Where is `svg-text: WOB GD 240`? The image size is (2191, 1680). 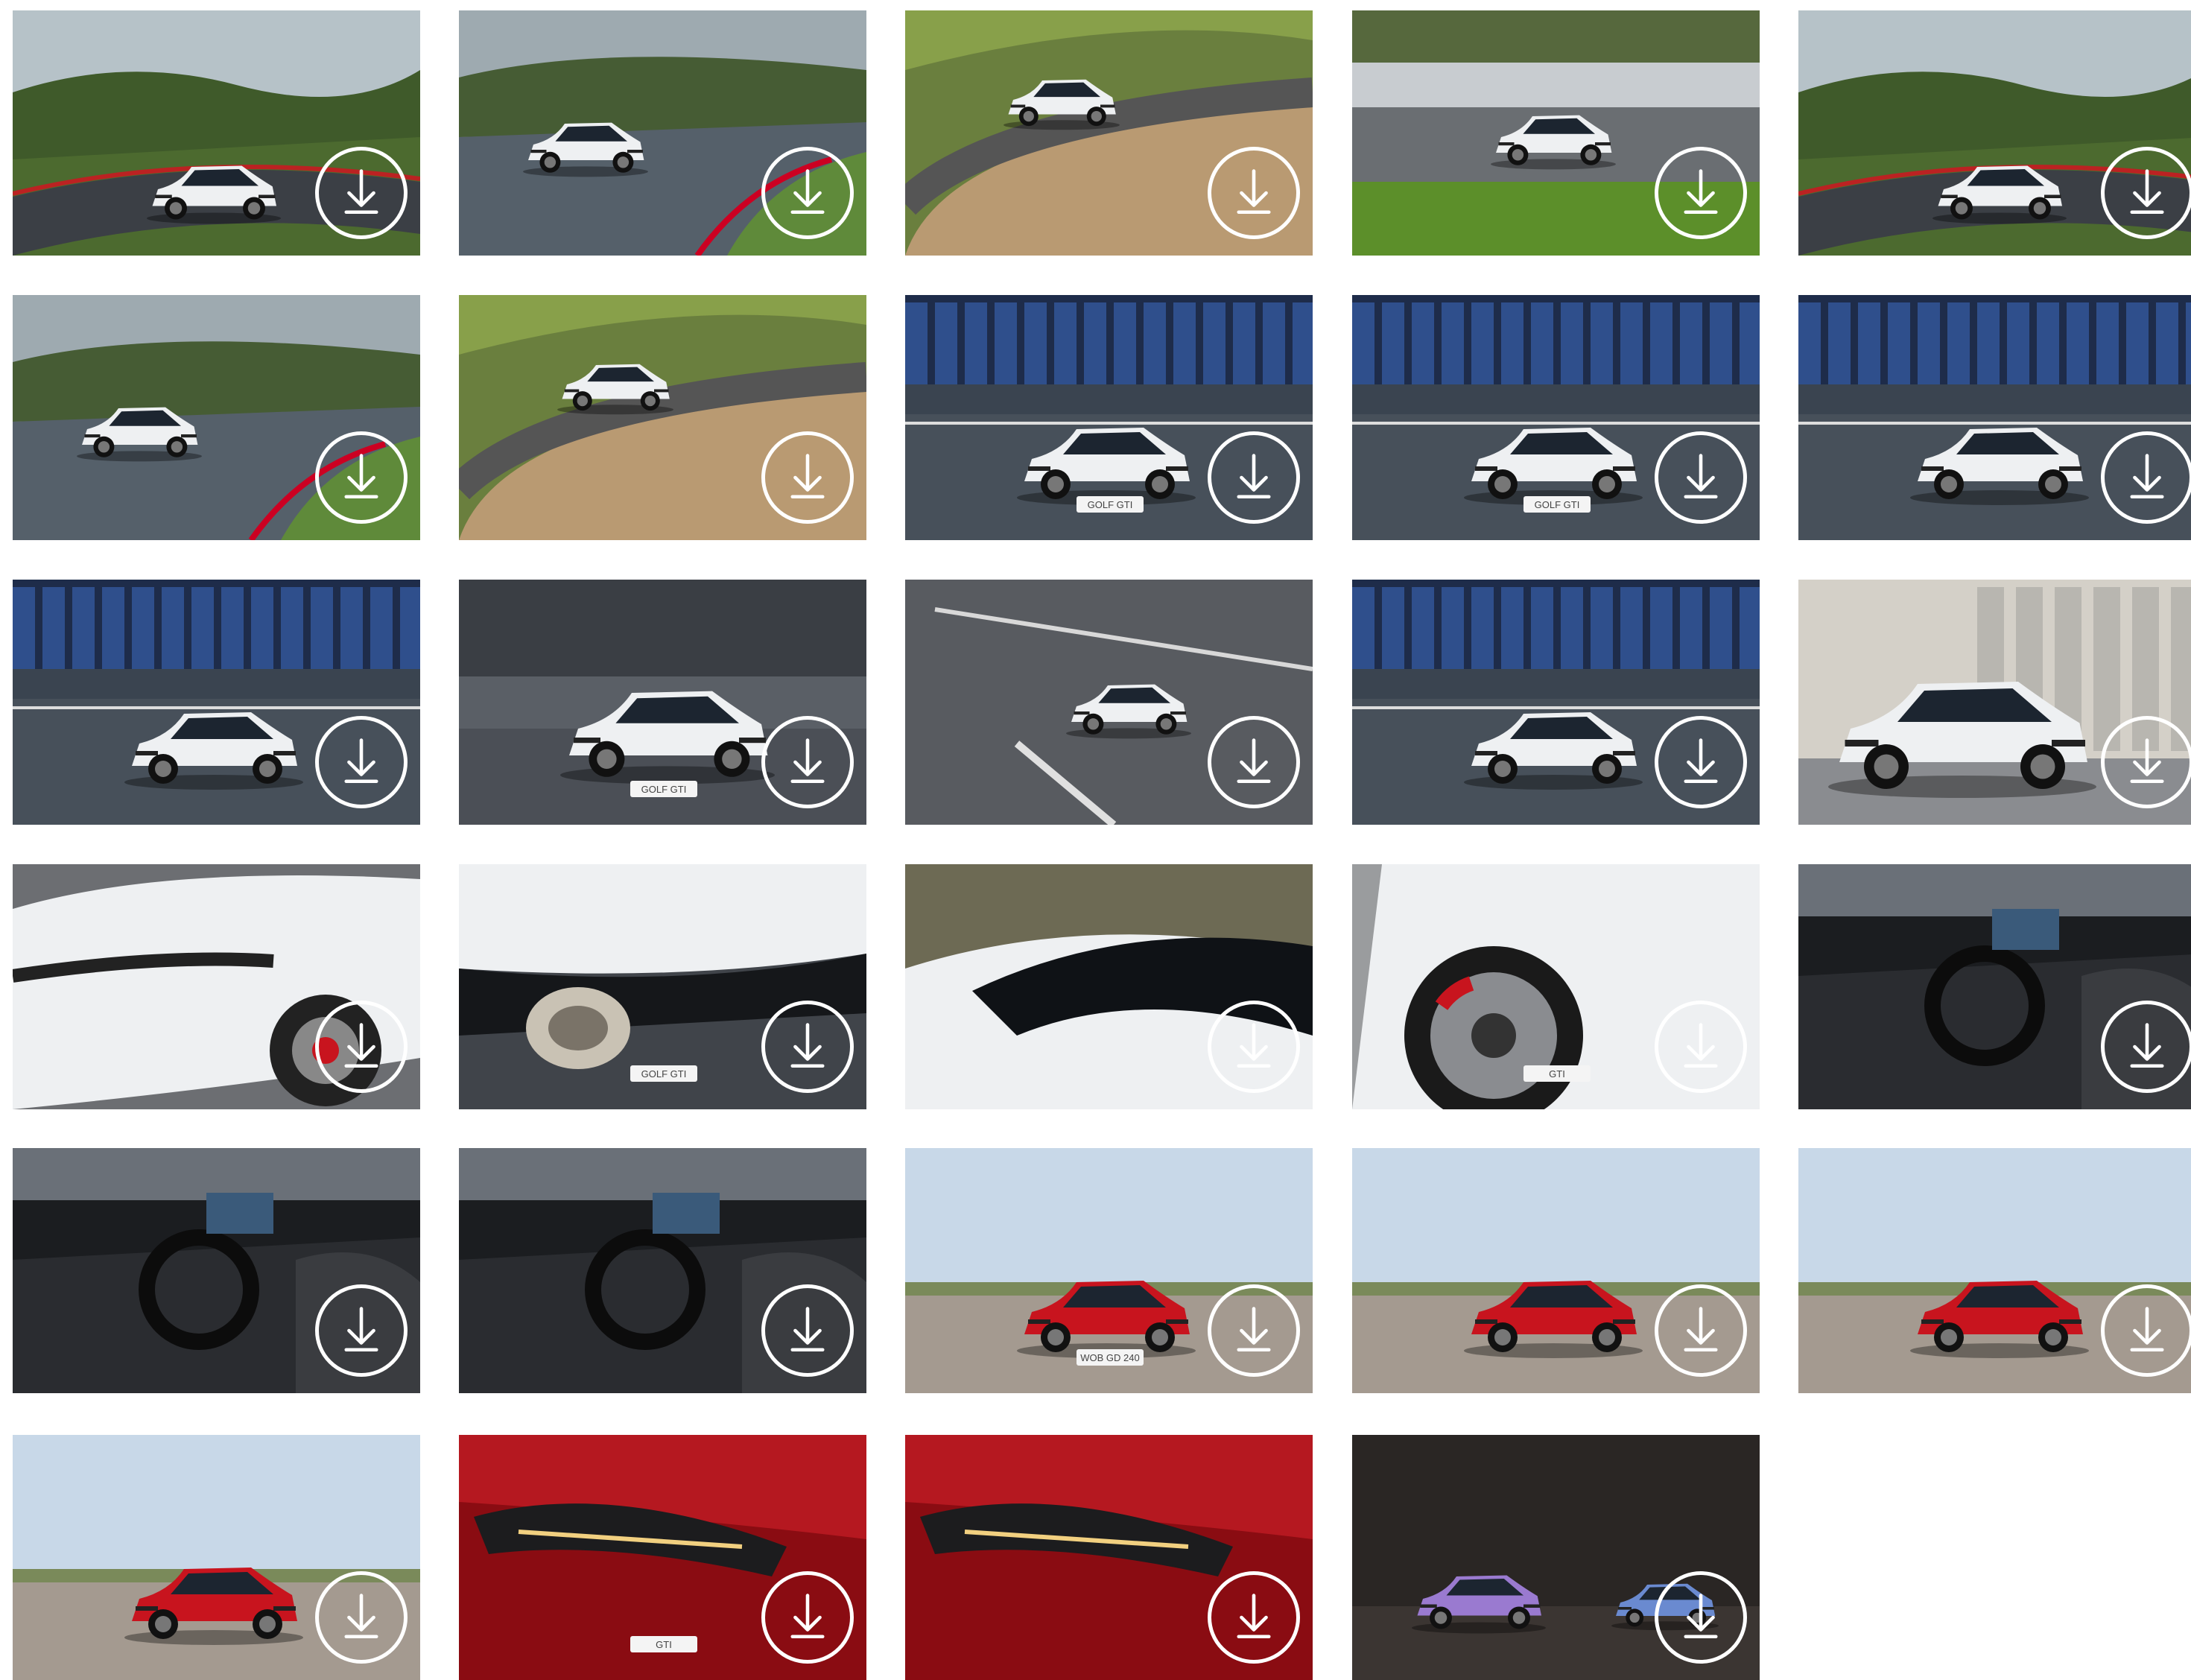
svg-text: WOB GD 240 is located at coordinates (1109, 1357).